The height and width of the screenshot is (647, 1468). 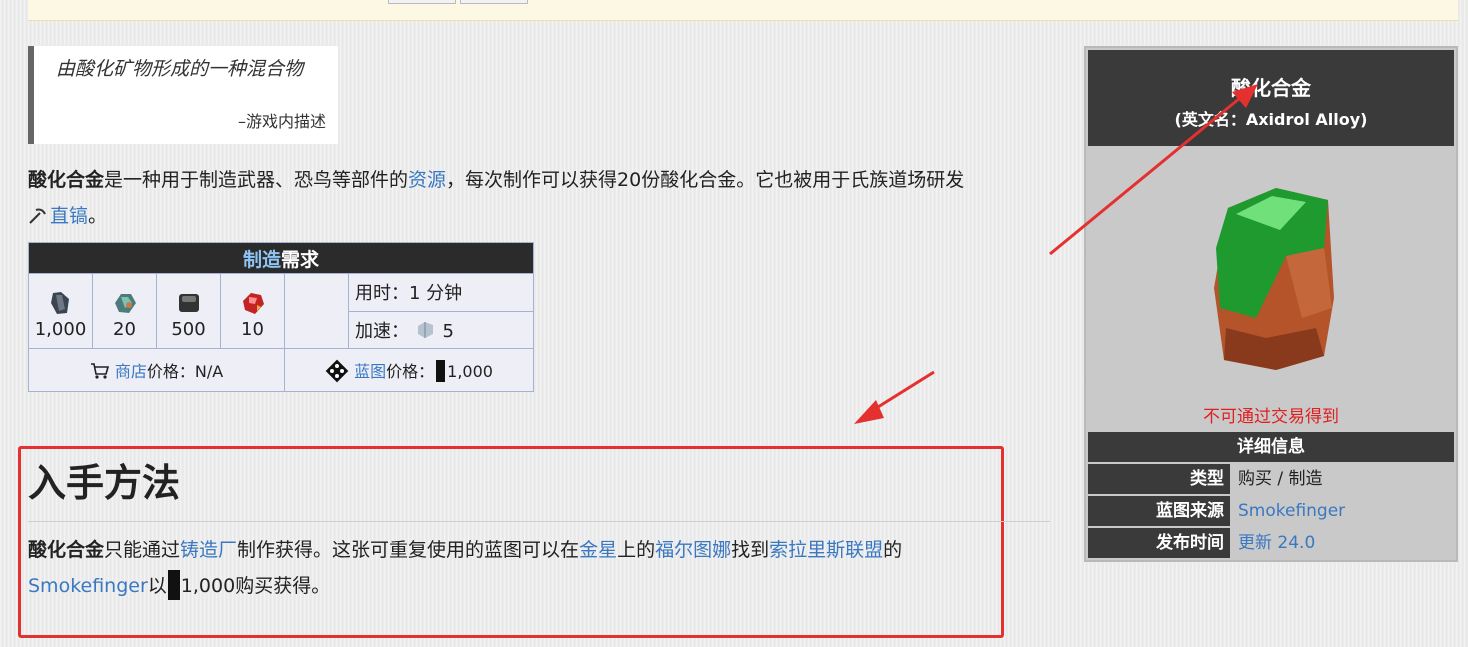 I want to click on alloy-plate-icon, so click(x=188, y=302).